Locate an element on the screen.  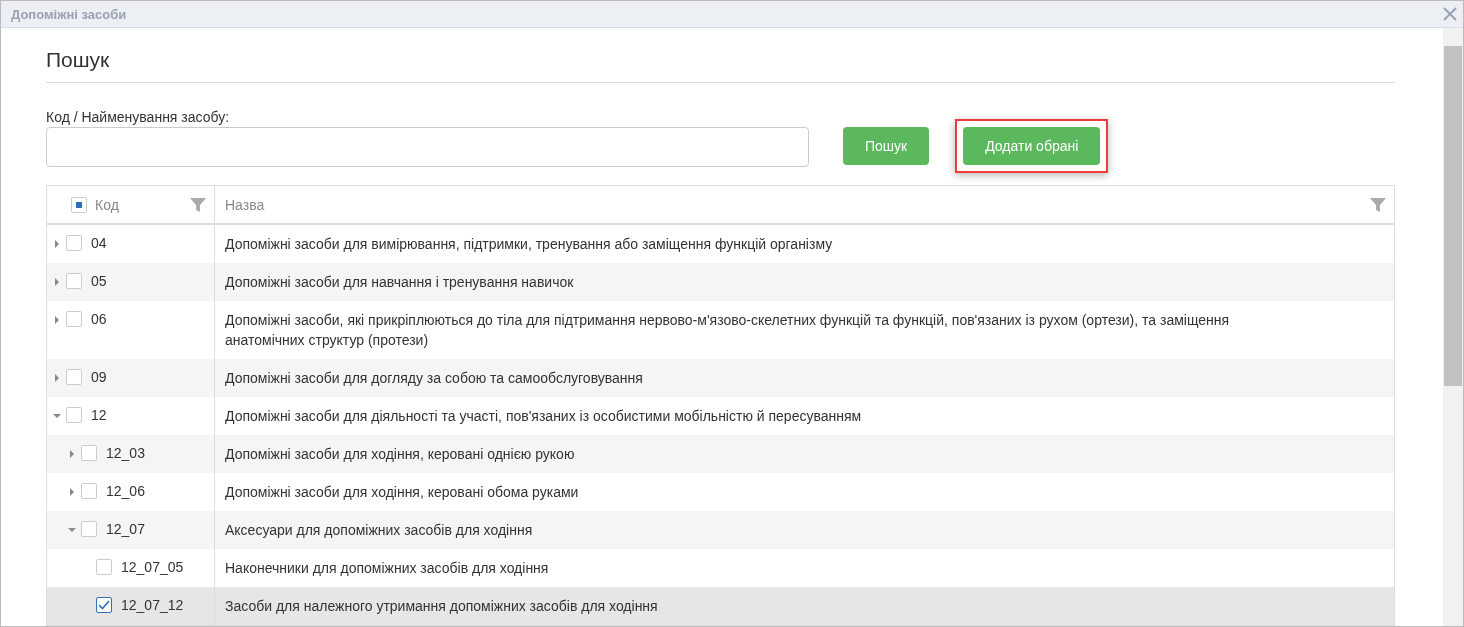
field-label: Код / Найменування засобу: is located at coordinates (138, 117).